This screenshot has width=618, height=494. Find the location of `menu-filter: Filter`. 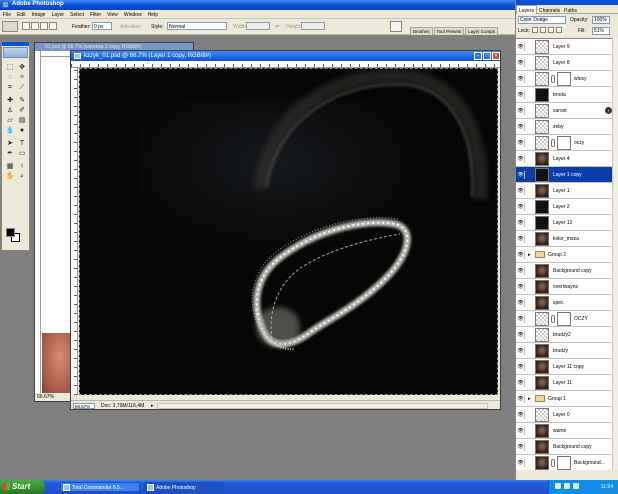

menu-filter: Filter is located at coordinates (95, 14).